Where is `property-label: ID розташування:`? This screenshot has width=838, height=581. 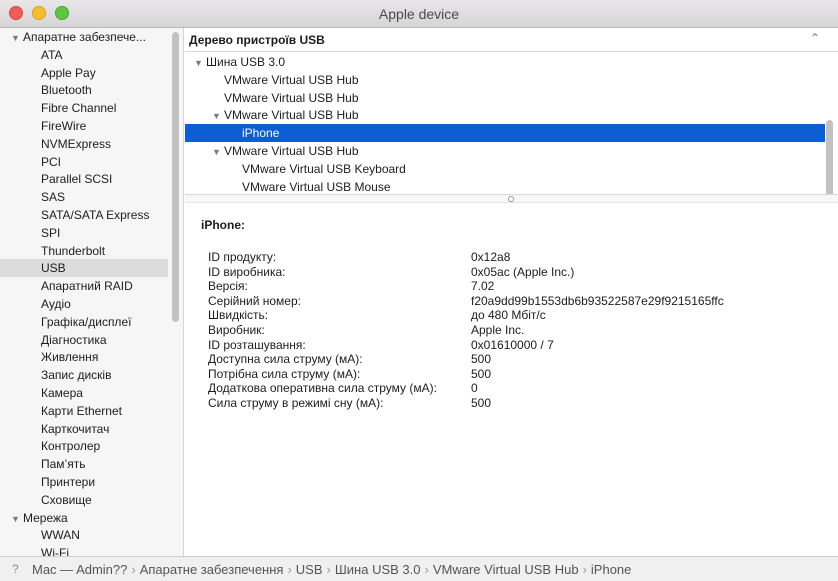 property-label: ID розташування: is located at coordinates (257, 344).